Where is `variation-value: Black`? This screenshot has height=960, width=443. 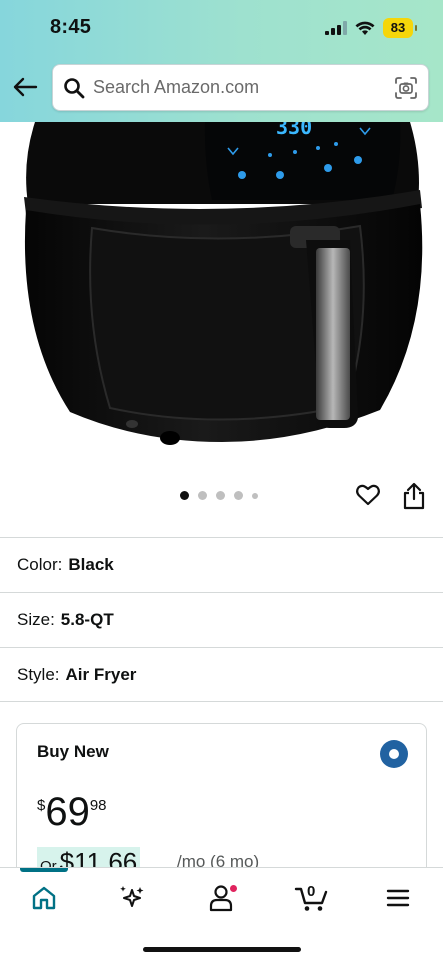 variation-value: Black is located at coordinates (91, 564).